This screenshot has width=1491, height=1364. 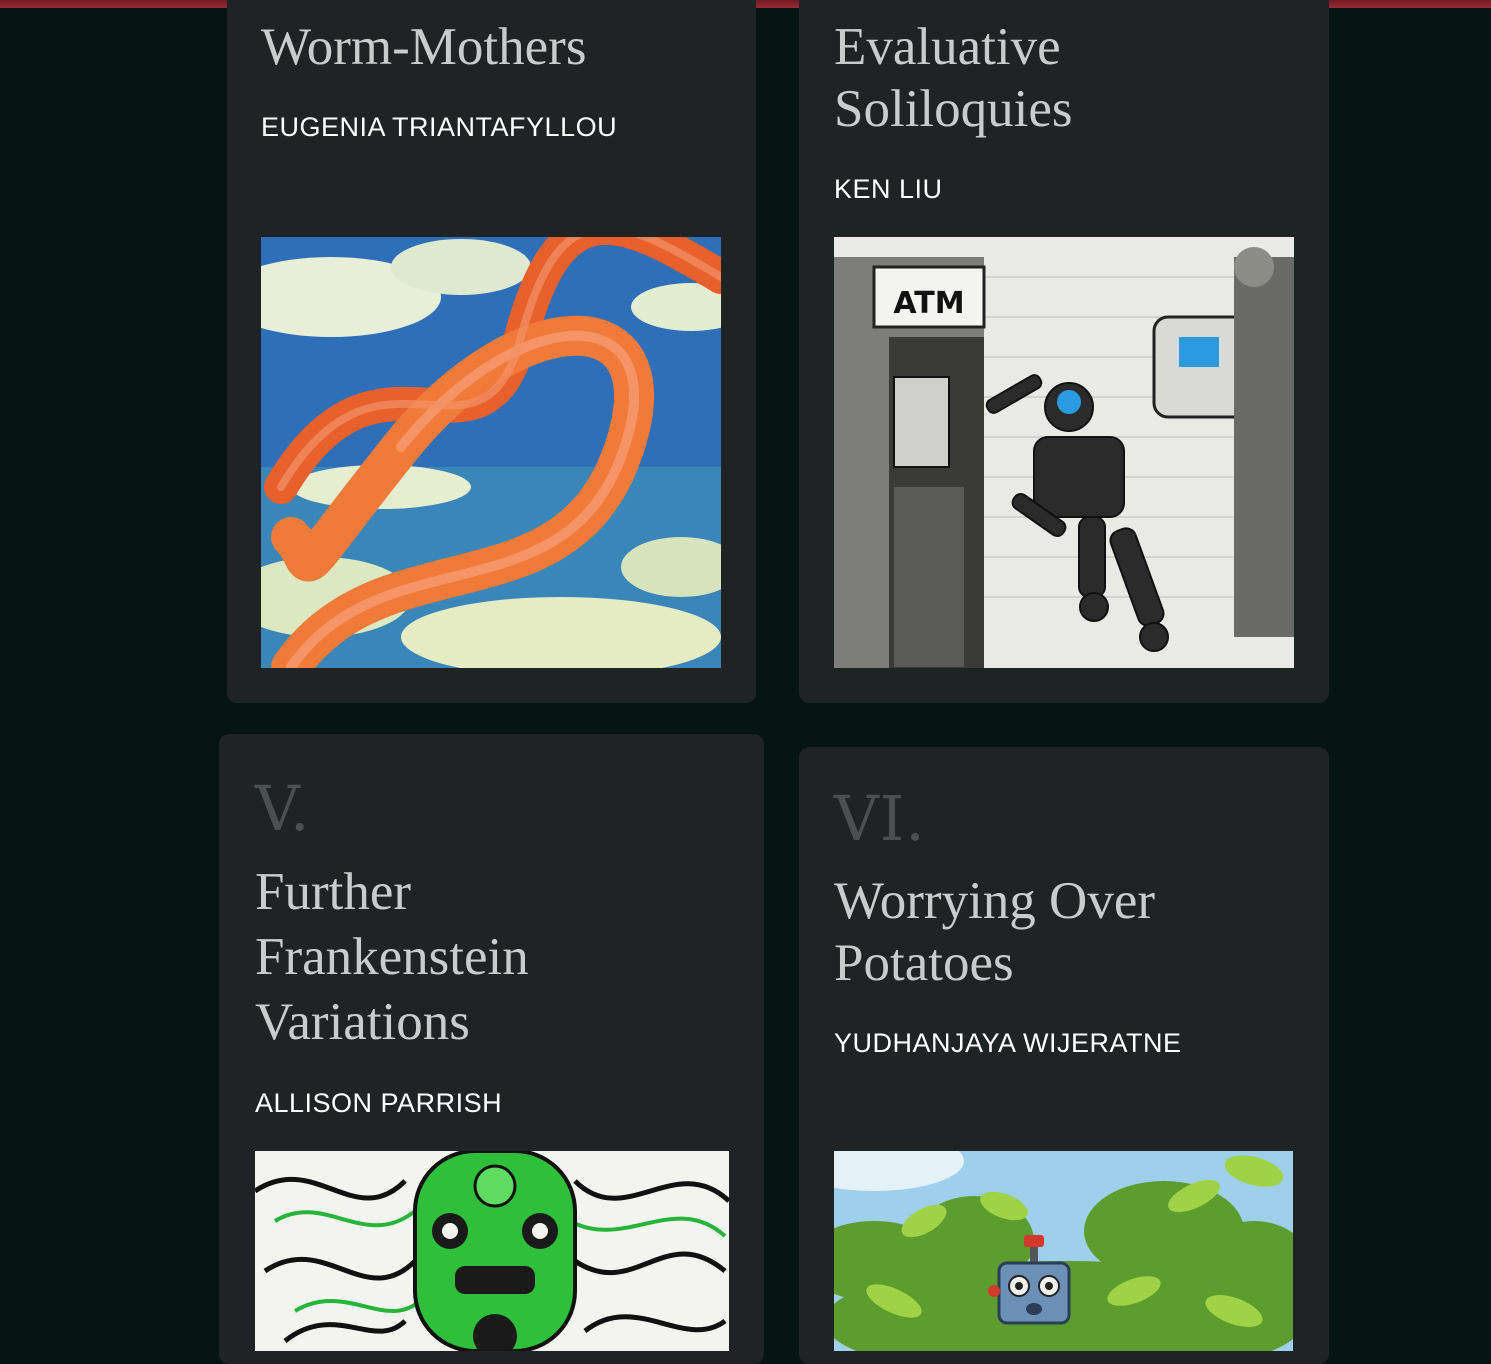 What do you see at coordinates (423, 47) in the screenshot?
I see `story-title: Worm-Mothers` at bounding box center [423, 47].